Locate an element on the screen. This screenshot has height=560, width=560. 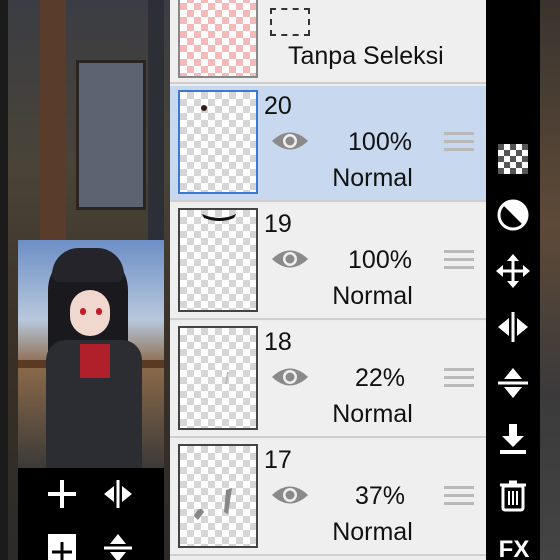
background-canvas-edge is located at coordinates (550, 280).